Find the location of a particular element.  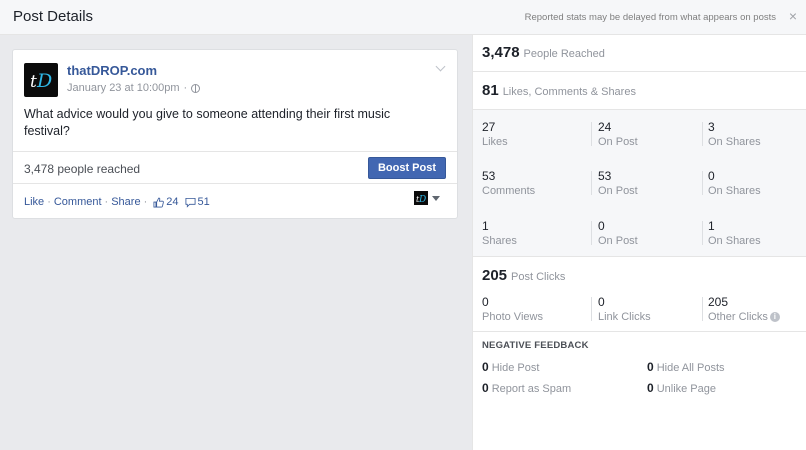

post-clicks-value: 205 is located at coordinates (495, 275).